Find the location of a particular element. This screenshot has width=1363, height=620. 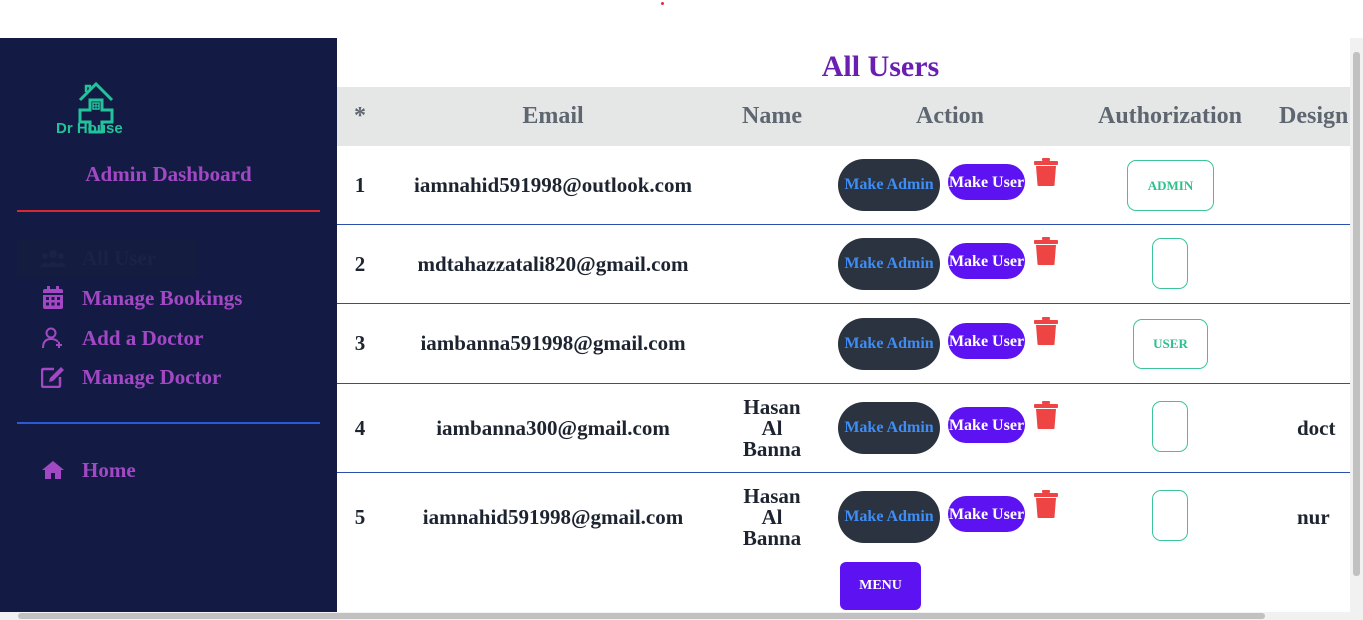

row-email: iamnahid591998@gmail.com is located at coordinates (553, 516).